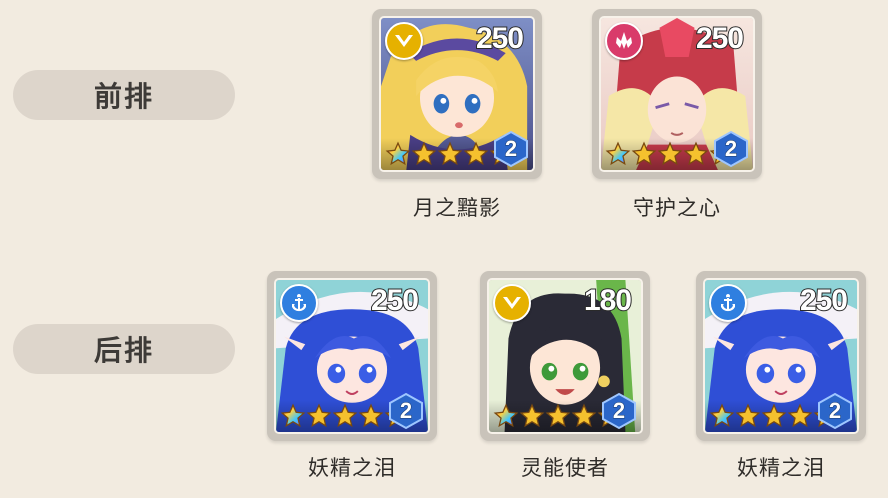 The width and height of the screenshot is (888, 498). What do you see at coordinates (608, 300) in the screenshot?
I see `hero-power: 180` at bounding box center [608, 300].